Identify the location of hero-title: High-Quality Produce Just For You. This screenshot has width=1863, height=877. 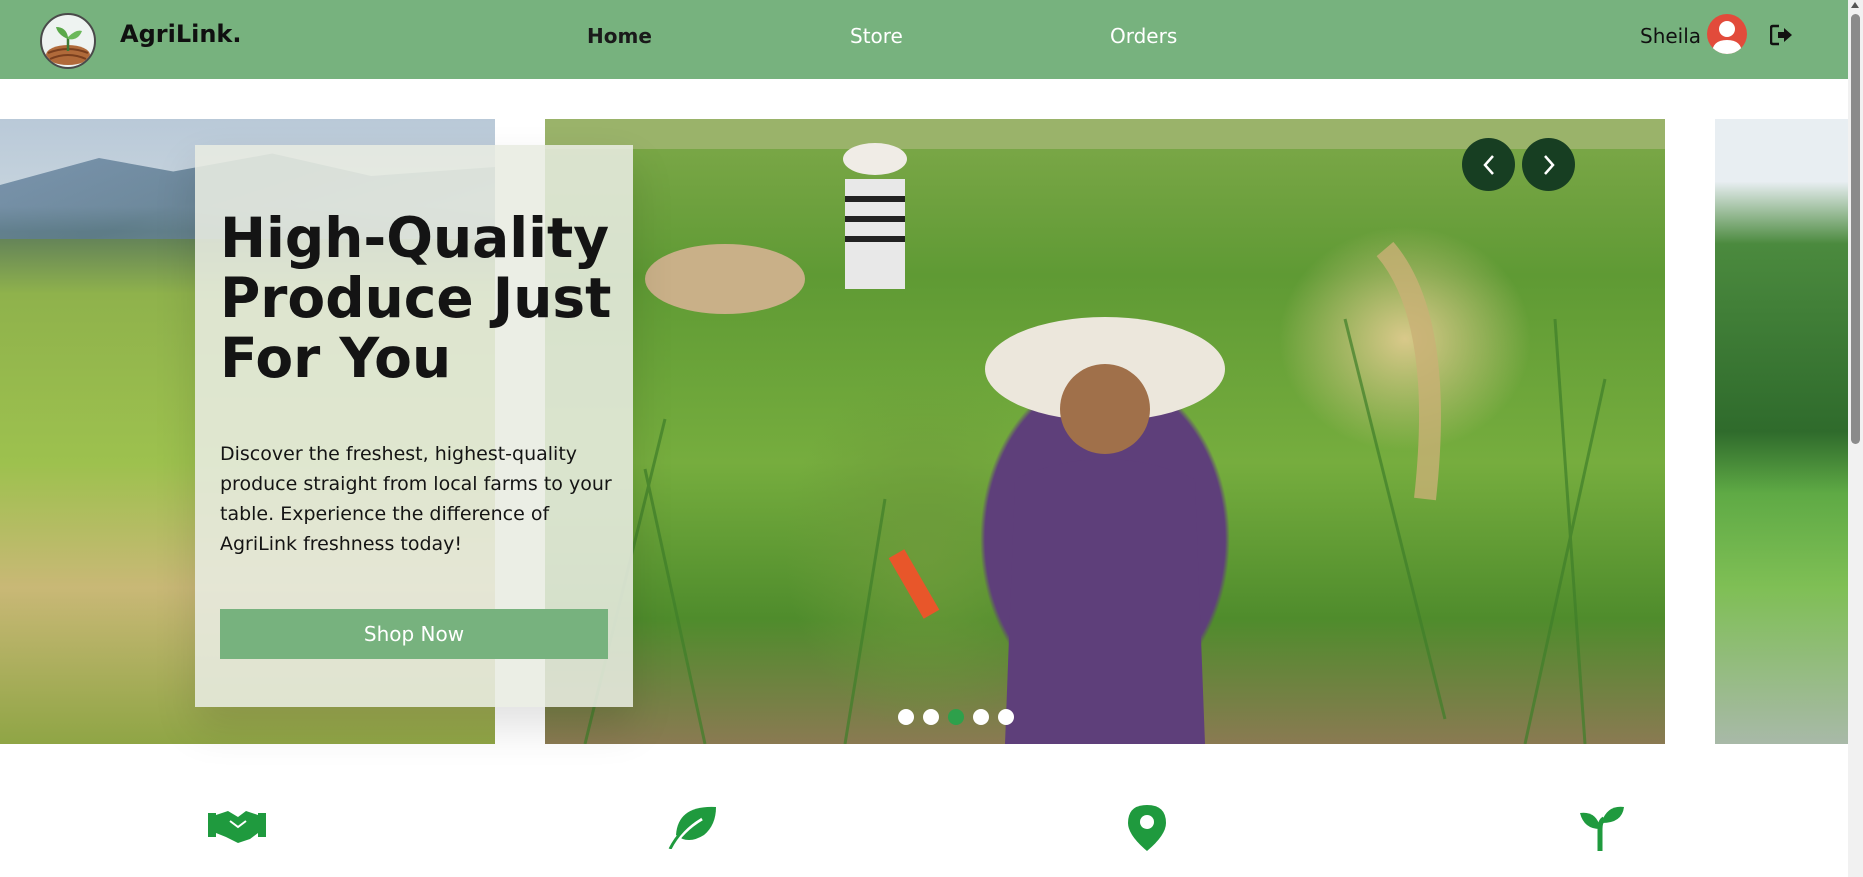
(416, 298).